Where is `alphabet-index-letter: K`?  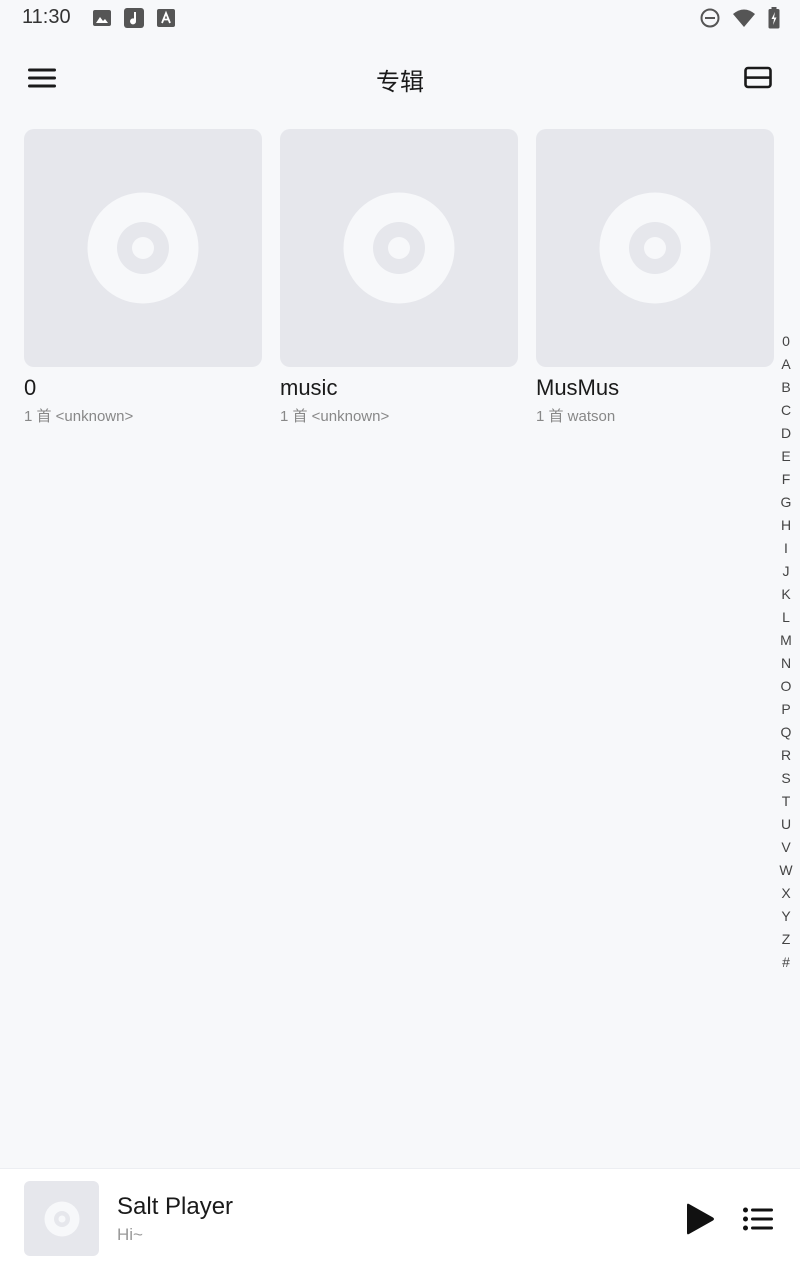
alphabet-index-letter: K is located at coordinates (785, 594).